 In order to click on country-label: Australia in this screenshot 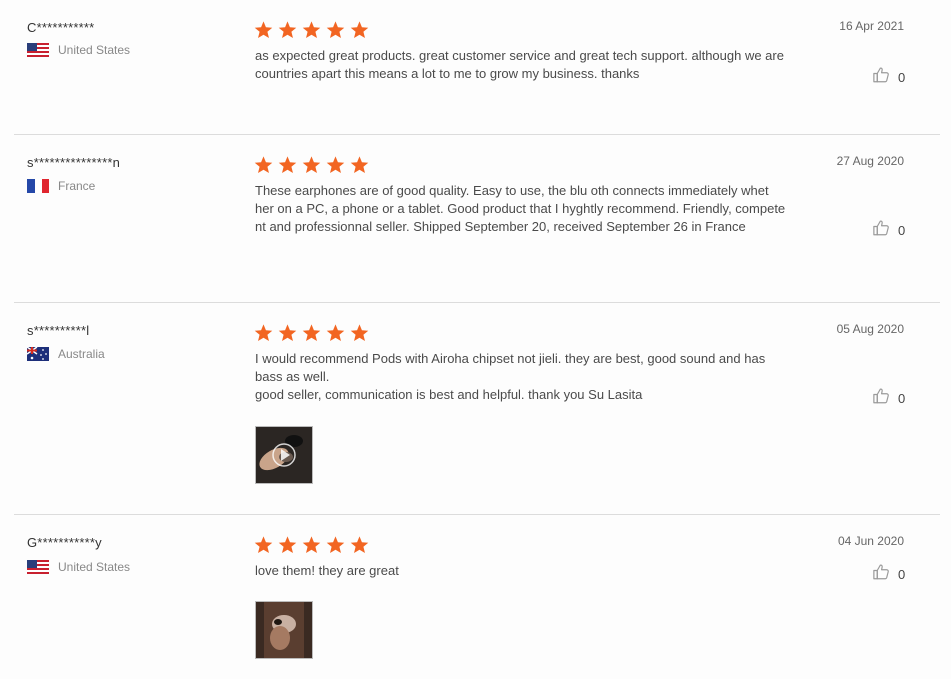, I will do `click(81, 354)`.